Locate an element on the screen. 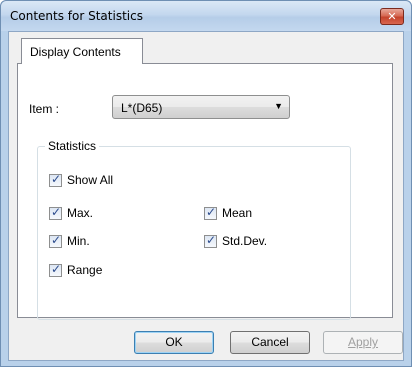 The width and height of the screenshot is (412, 367). close-icon: ✕ is located at coordinates (392, 16).